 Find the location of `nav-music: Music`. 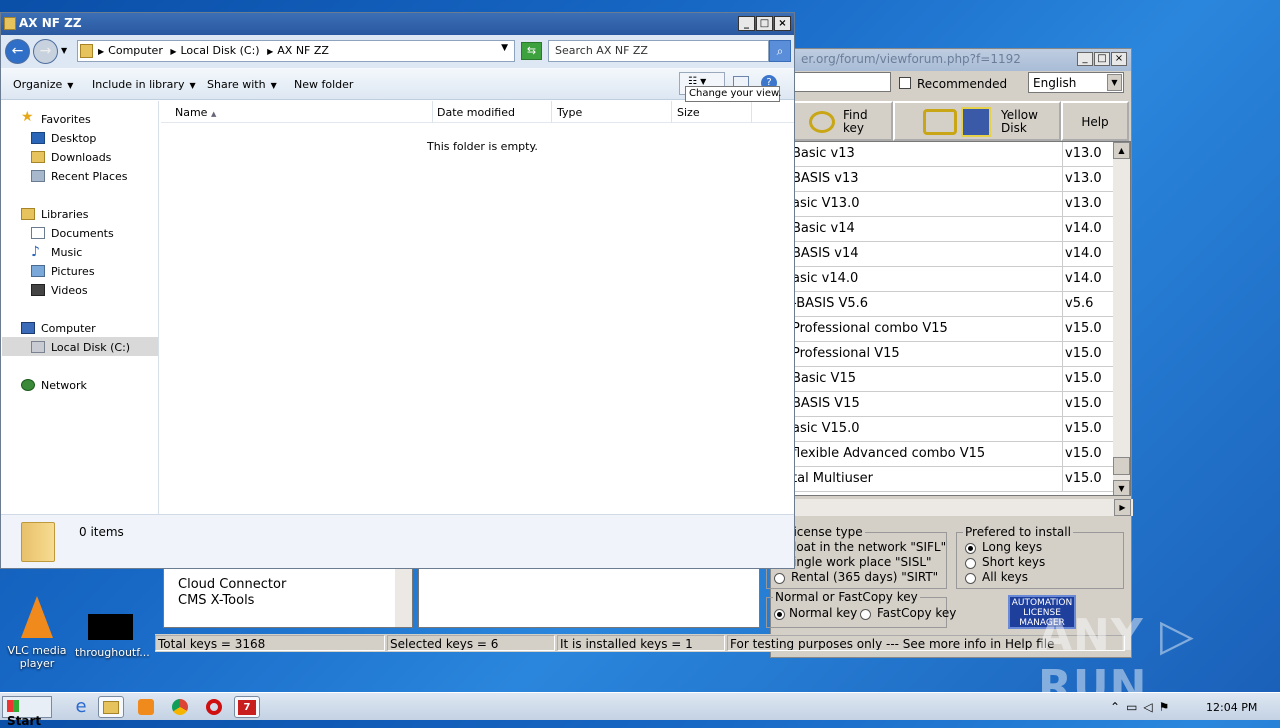

nav-music: Music is located at coordinates (66, 252).